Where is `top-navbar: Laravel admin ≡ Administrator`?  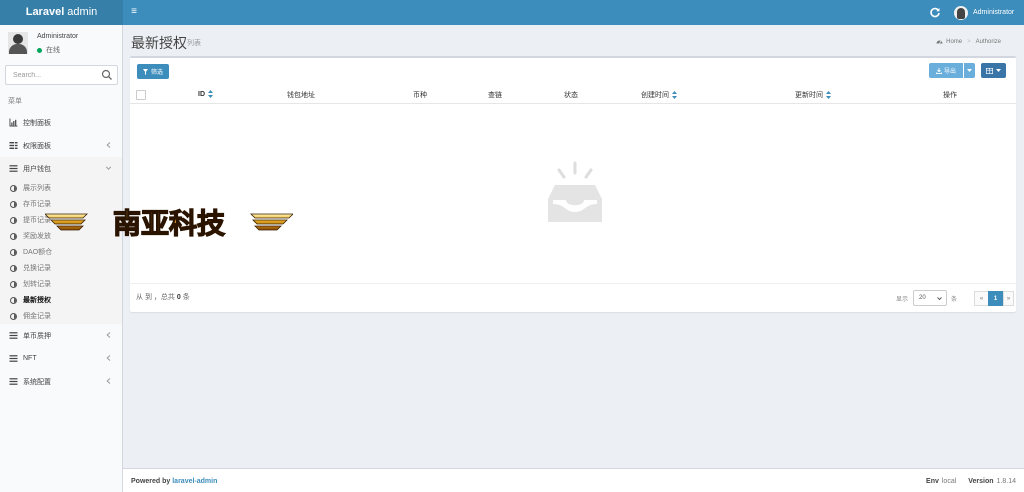 top-navbar: Laravel admin ≡ Administrator is located at coordinates (512, 12).